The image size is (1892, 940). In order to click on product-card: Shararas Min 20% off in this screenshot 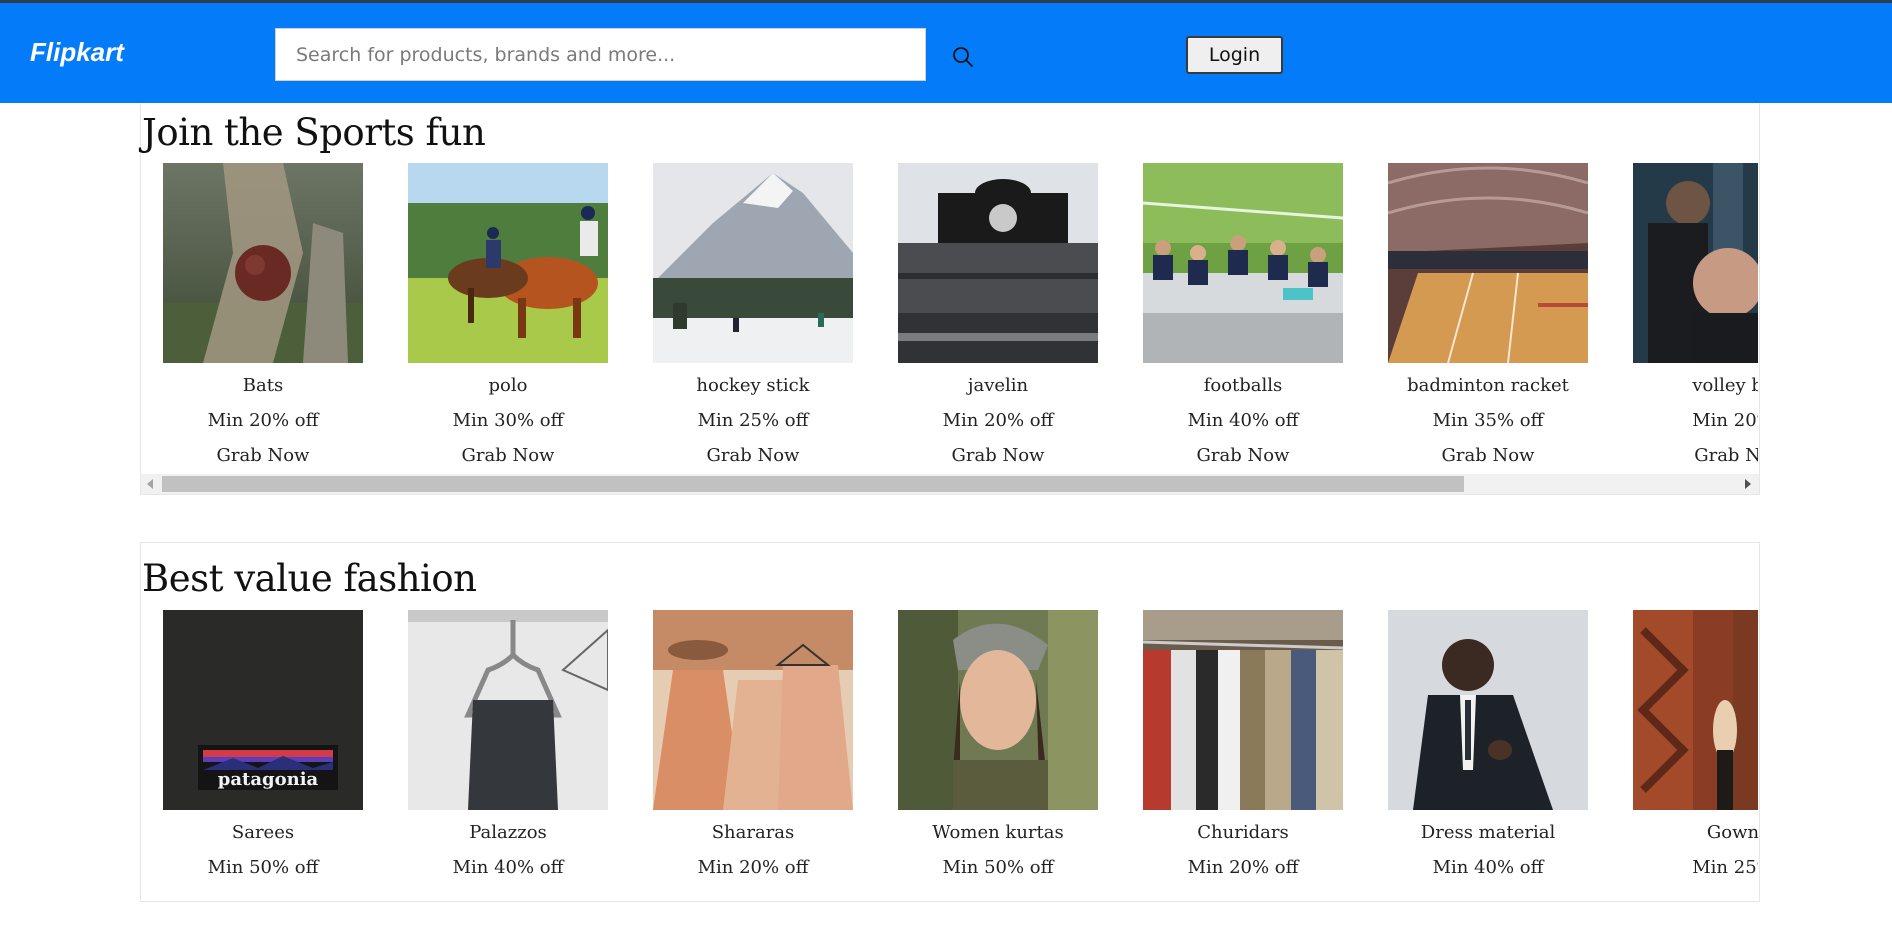, I will do `click(753, 744)`.